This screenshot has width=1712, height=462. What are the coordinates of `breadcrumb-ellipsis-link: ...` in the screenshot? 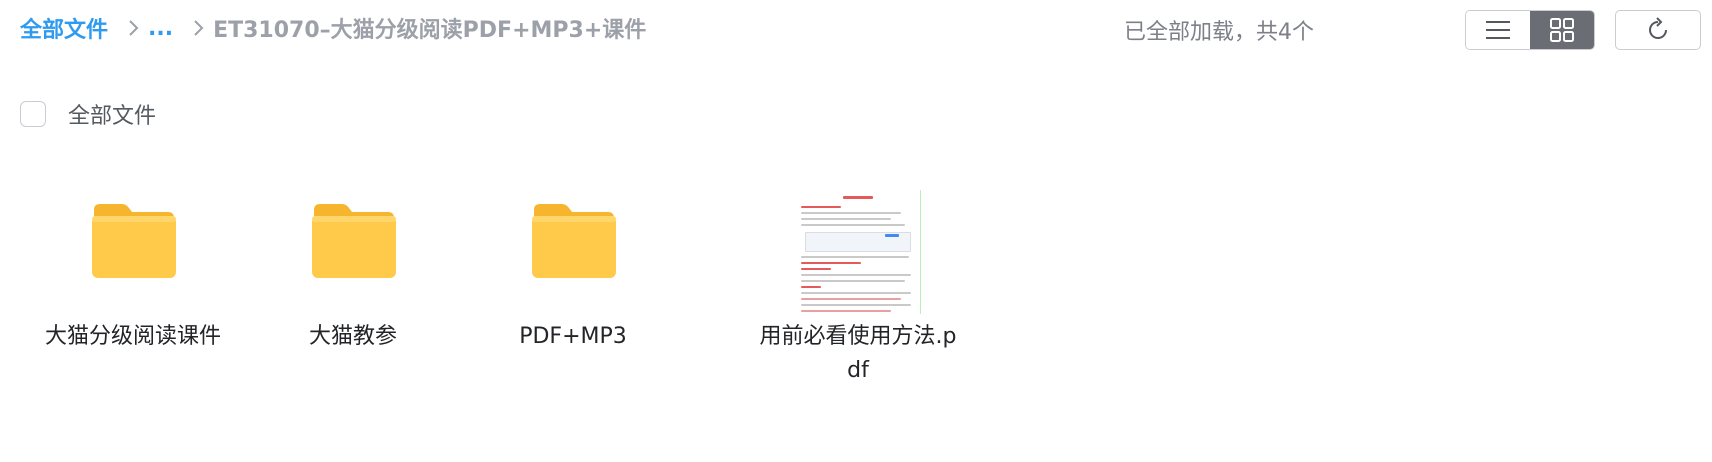 It's located at (160, 28).